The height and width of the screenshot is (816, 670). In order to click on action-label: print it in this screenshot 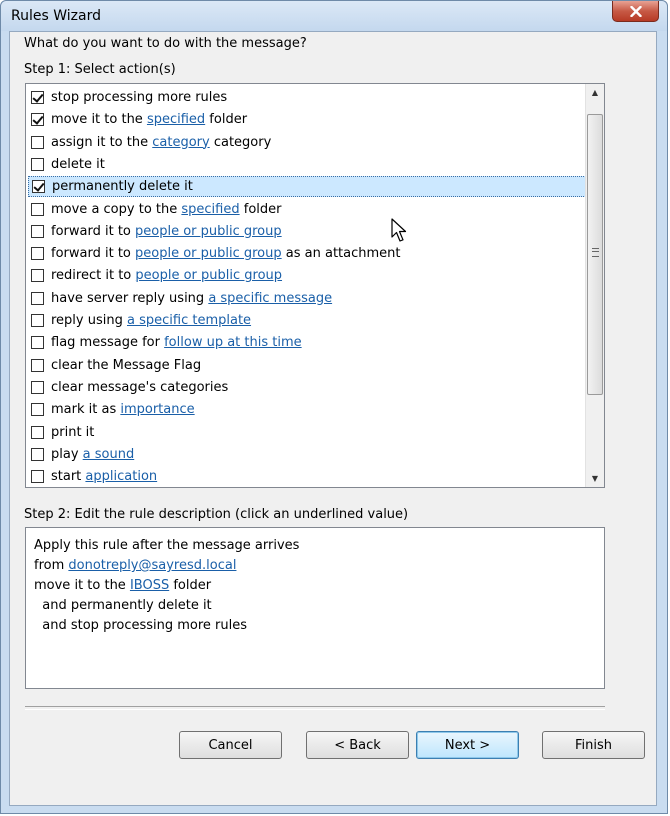, I will do `click(72, 432)`.